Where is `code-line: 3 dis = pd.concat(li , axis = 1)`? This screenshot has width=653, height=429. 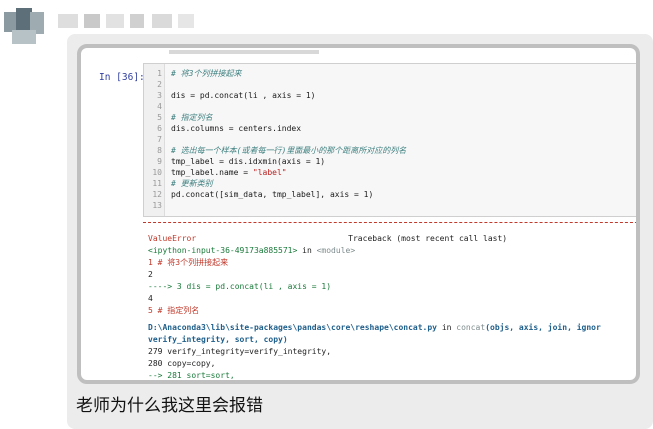 code-line: 3 dis = pd.concat(li , axis = 1) is located at coordinates (230, 95).